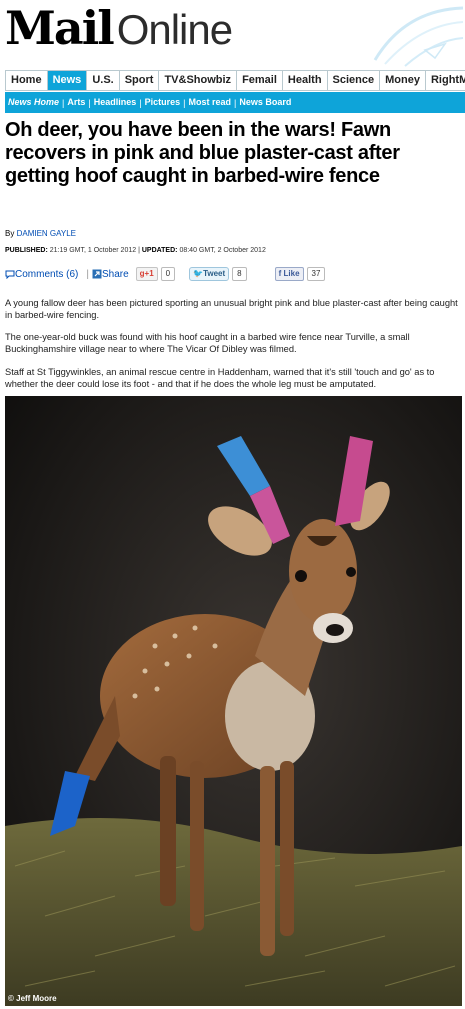 Image resolution: width=465 pixels, height=1009 pixels. I want to click on comments-label: Comments (6), so click(47, 274).